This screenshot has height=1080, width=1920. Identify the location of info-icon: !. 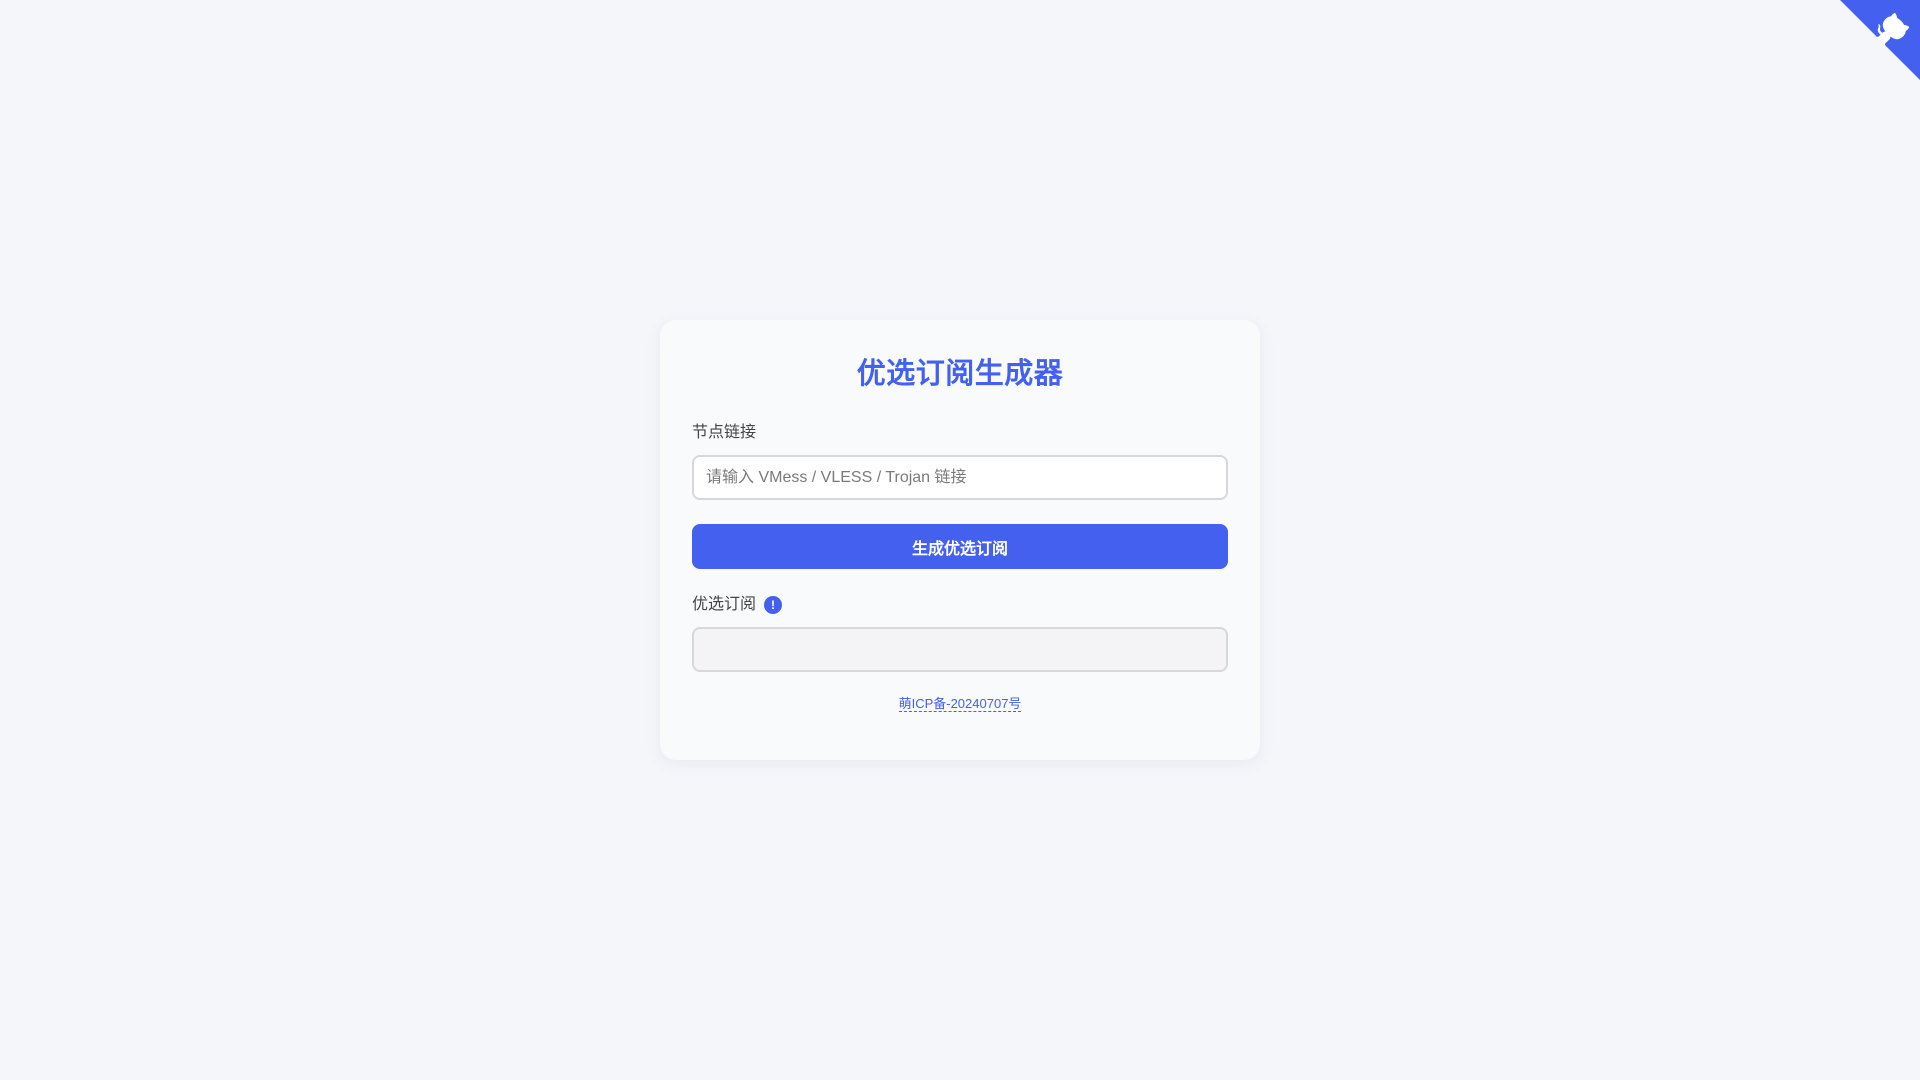
(773, 605).